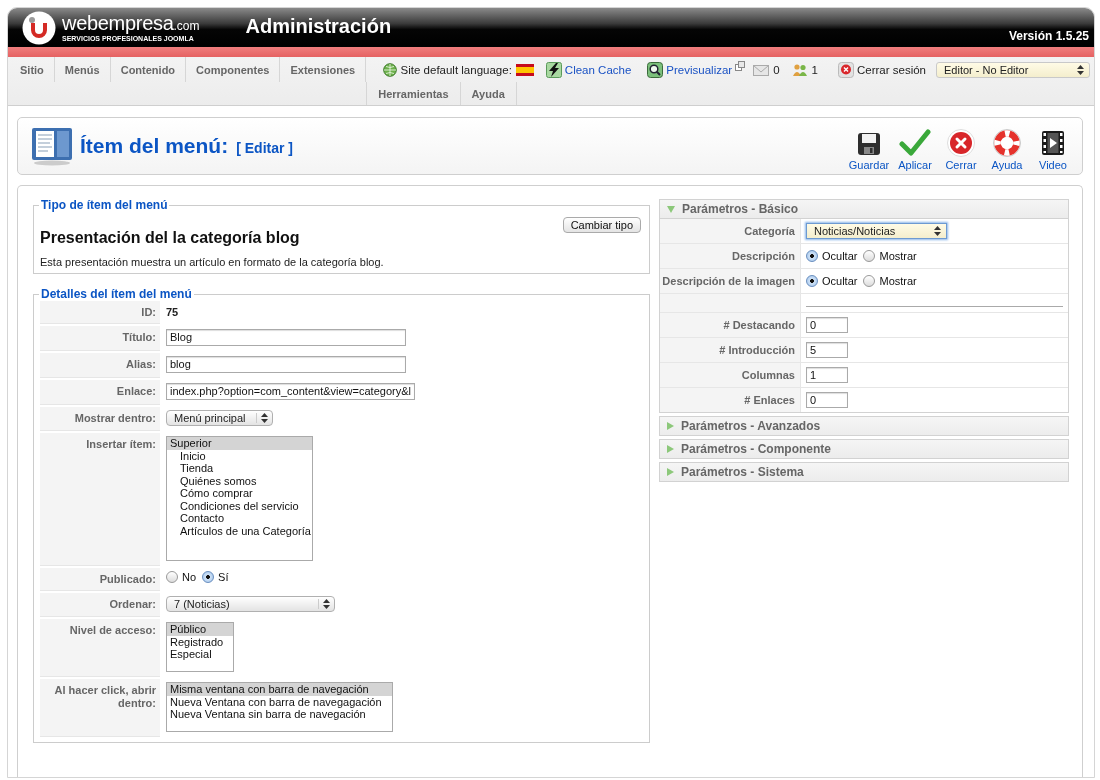 The width and height of the screenshot is (1100, 780). I want to click on section-legend: Detalles del ítem del menú, so click(116, 294).